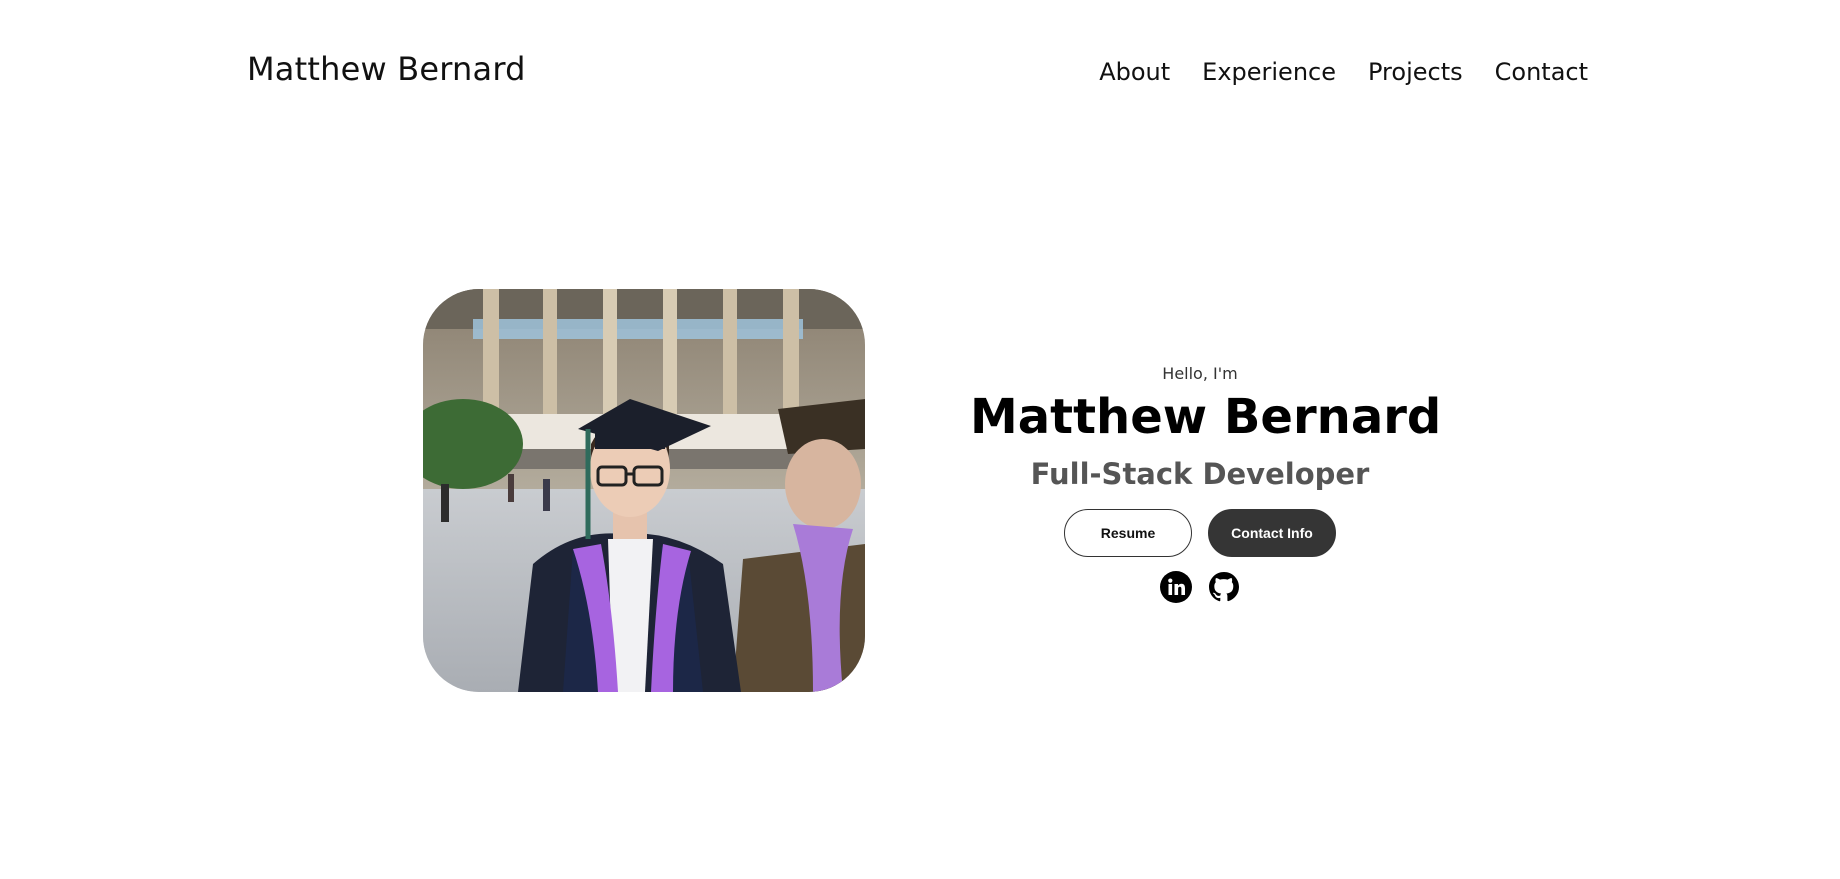 Image resolution: width=1840 pixels, height=879 pixels. I want to click on nav-link-about: About, so click(1134, 72).